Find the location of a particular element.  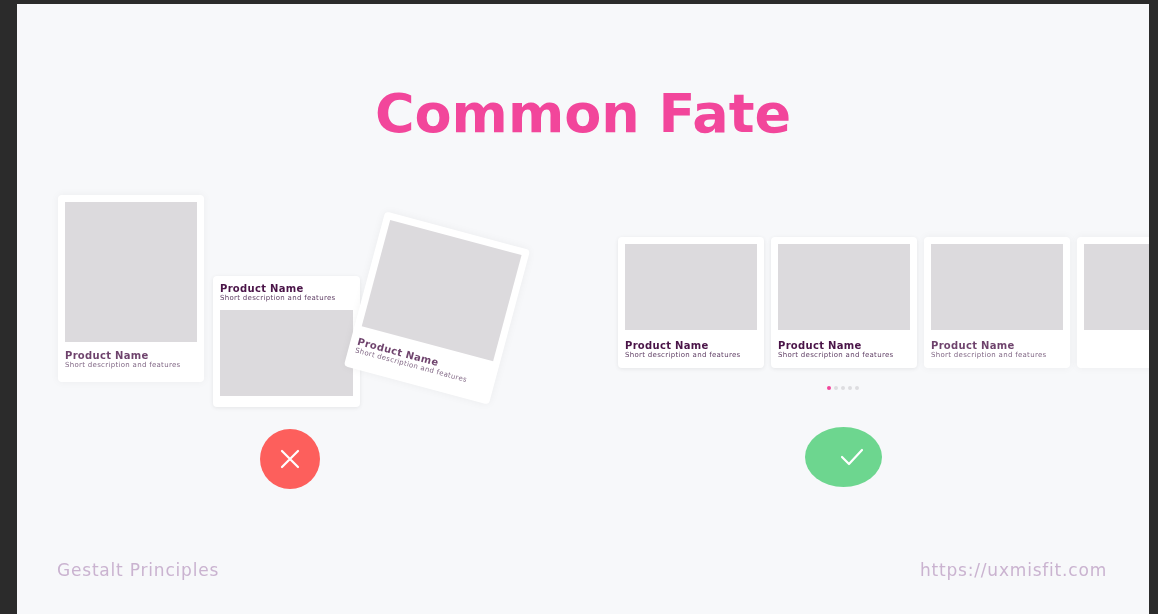

footer-url: https://uxmisfit.com is located at coordinates (1013, 570).